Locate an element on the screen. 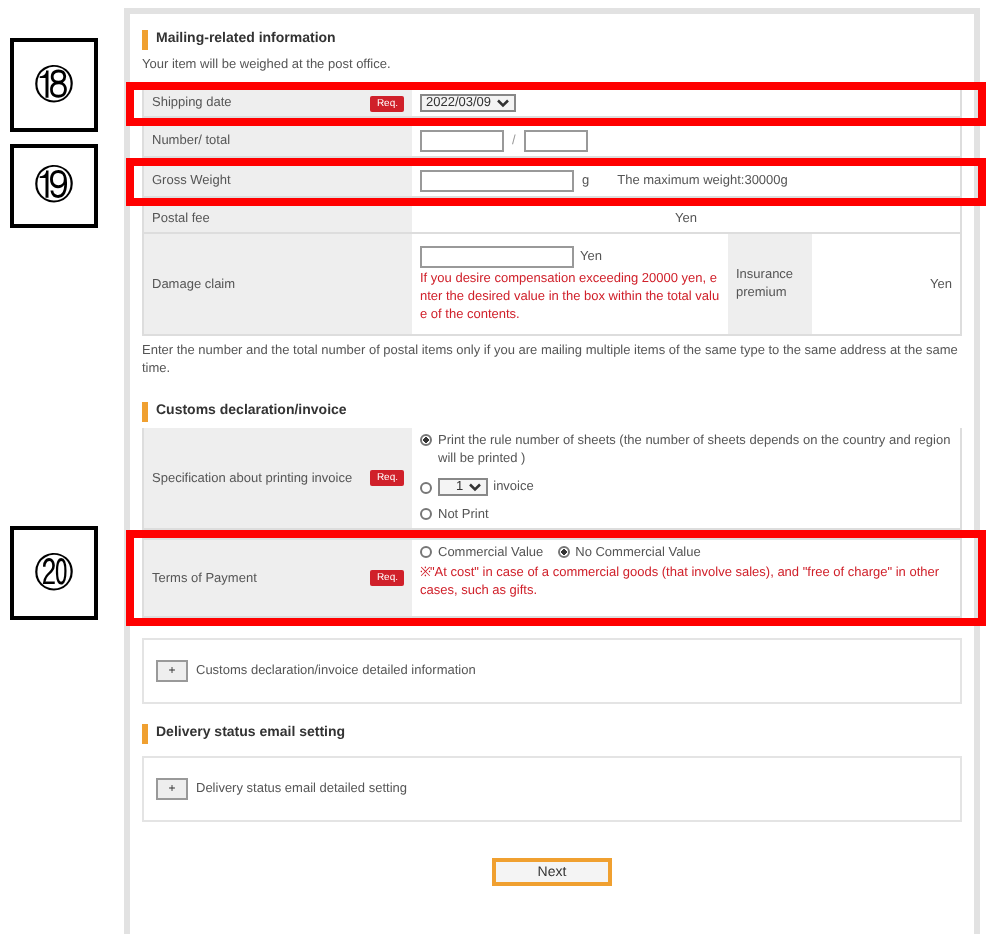  weight-field is located at coordinates (497, 181).